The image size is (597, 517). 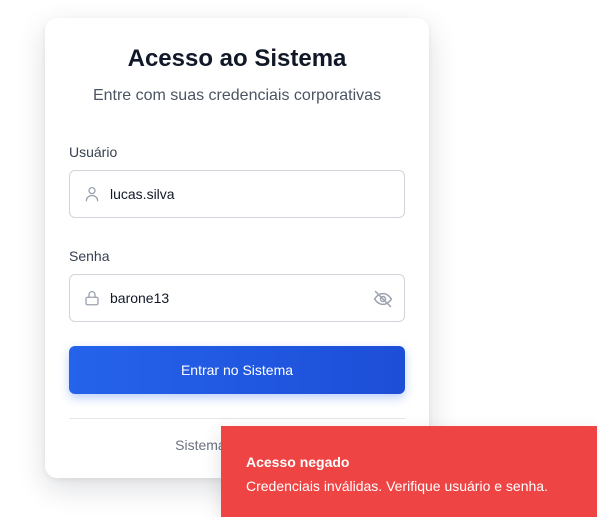 What do you see at coordinates (237, 298) in the screenshot?
I see `password-field: barone13` at bounding box center [237, 298].